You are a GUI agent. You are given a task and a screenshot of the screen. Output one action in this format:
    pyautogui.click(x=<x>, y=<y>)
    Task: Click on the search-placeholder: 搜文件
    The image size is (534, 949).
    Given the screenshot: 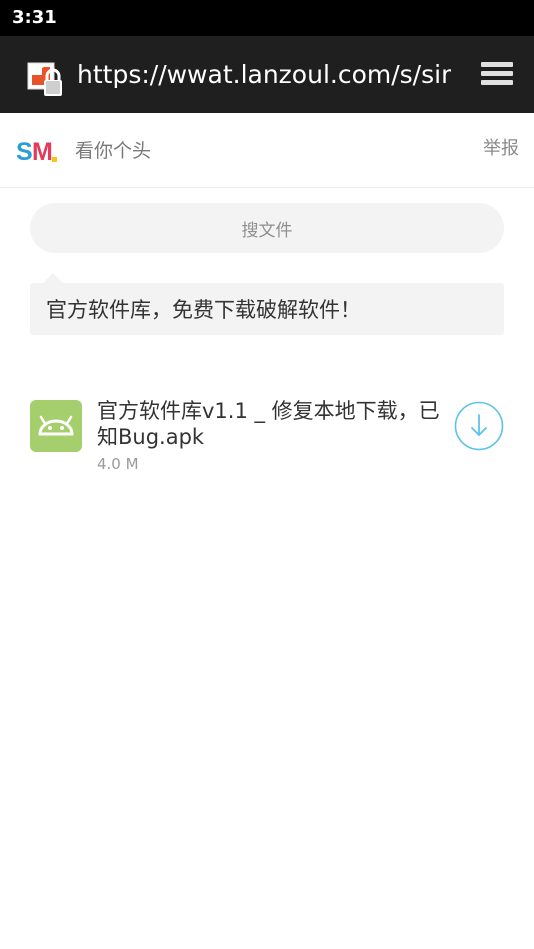 What is the action you would take?
    pyautogui.click(x=267, y=230)
    